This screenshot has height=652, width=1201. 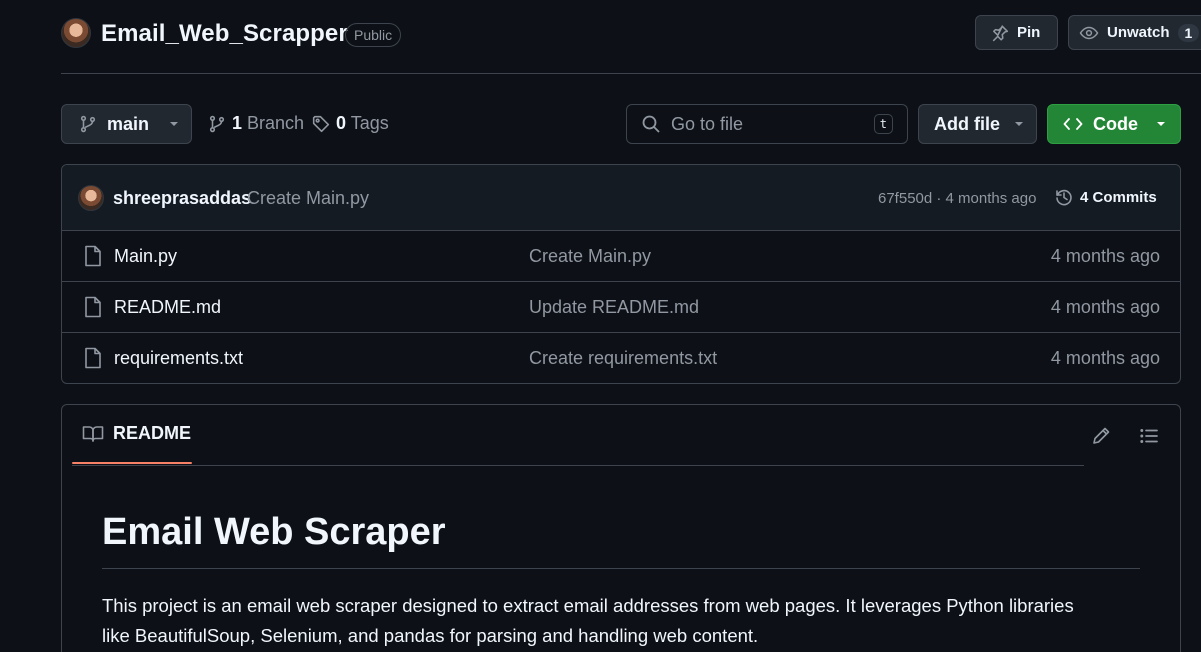 What do you see at coordinates (237, 123) in the screenshot?
I see `branch-count: 1` at bounding box center [237, 123].